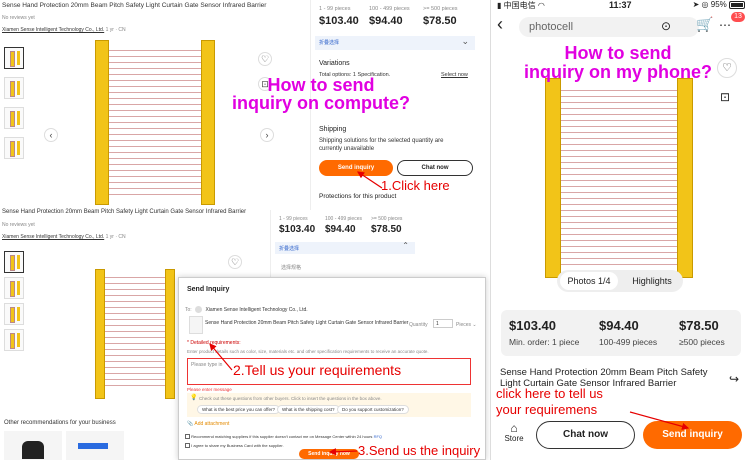 The width and height of the screenshot is (750, 460). Describe the element at coordinates (370, 180) in the screenshot. I see `arrow-step1` at that location.